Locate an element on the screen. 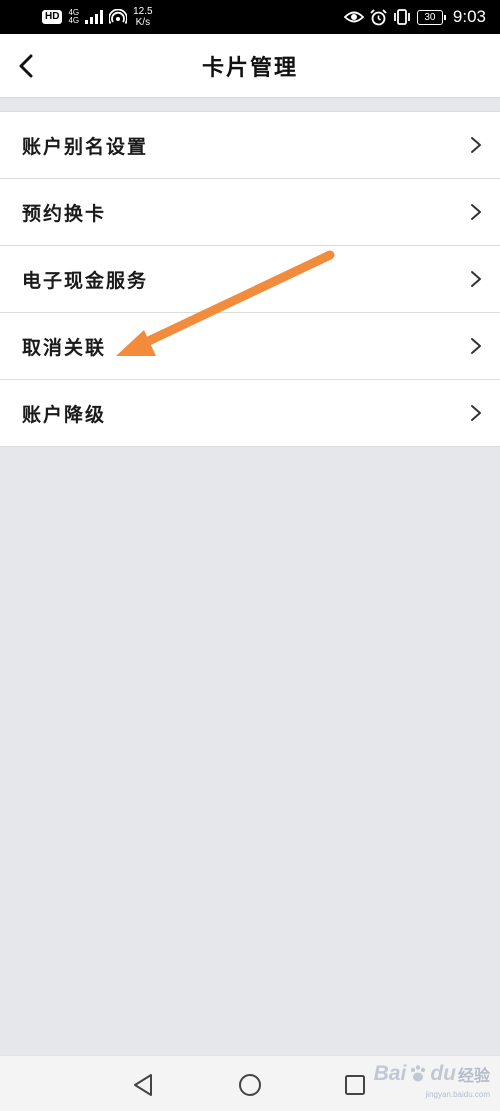 The image size is (500, 1111). network-type-bottom: 4G is located at coordinates (74, 20).